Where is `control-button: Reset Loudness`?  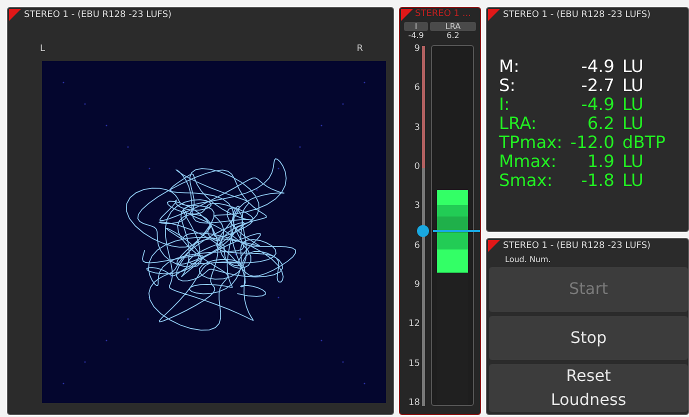 control-button: Reset Loudness is located at coordinates (588, 388).